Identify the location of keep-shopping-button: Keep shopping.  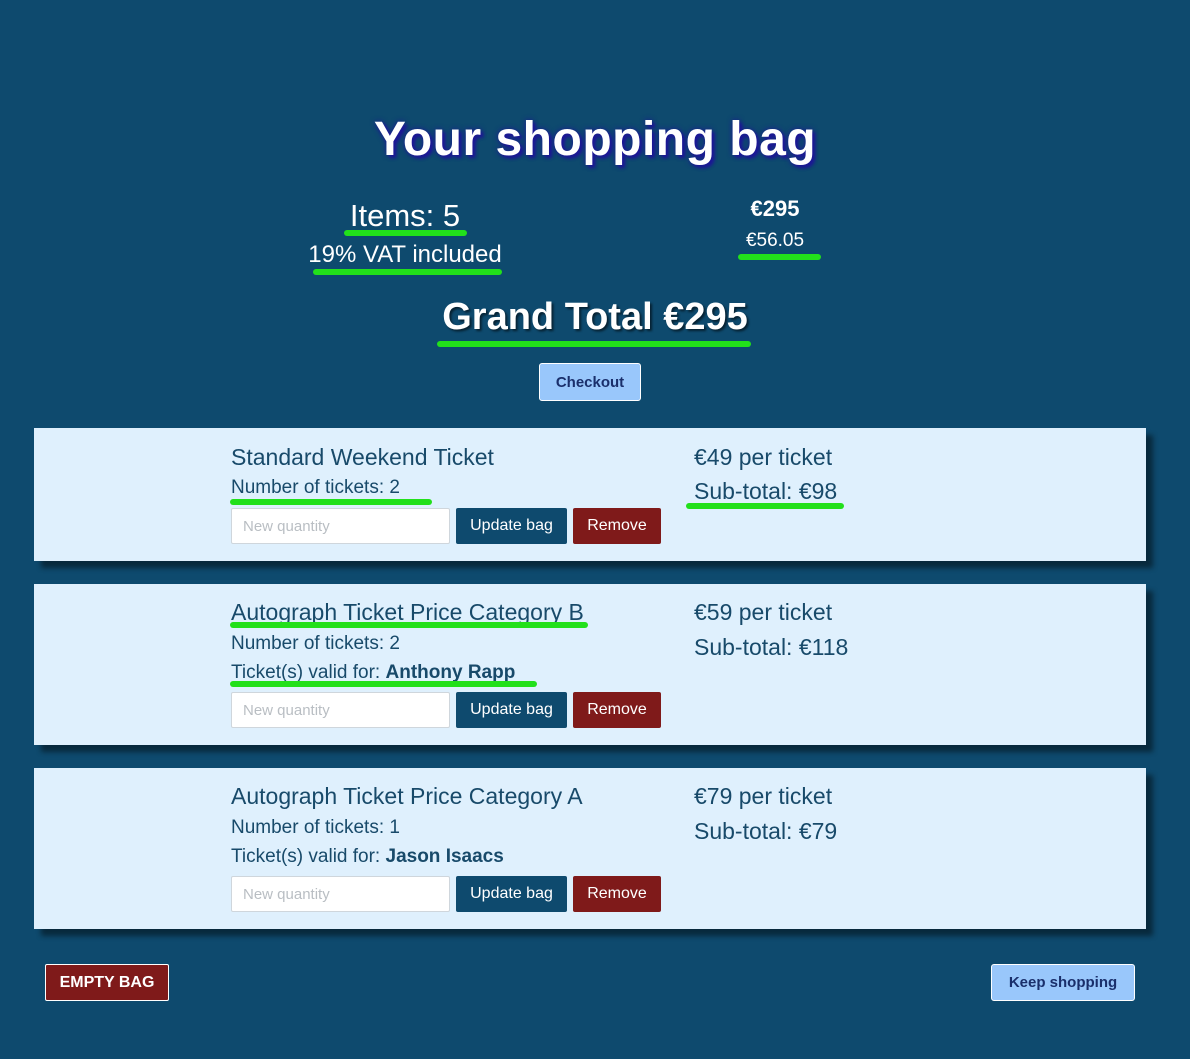
(1063, 982).